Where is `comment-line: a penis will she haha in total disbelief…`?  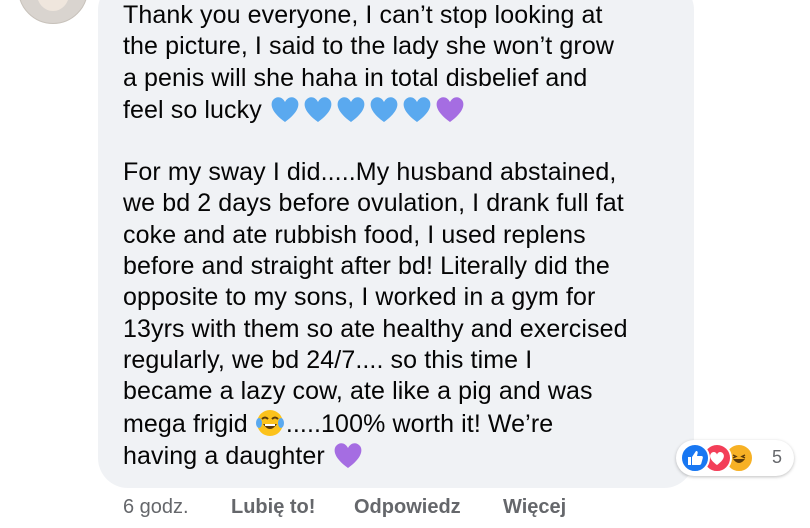
comment-line: a penis will she haha in total disbelief… is located at coordinates (355, 77).